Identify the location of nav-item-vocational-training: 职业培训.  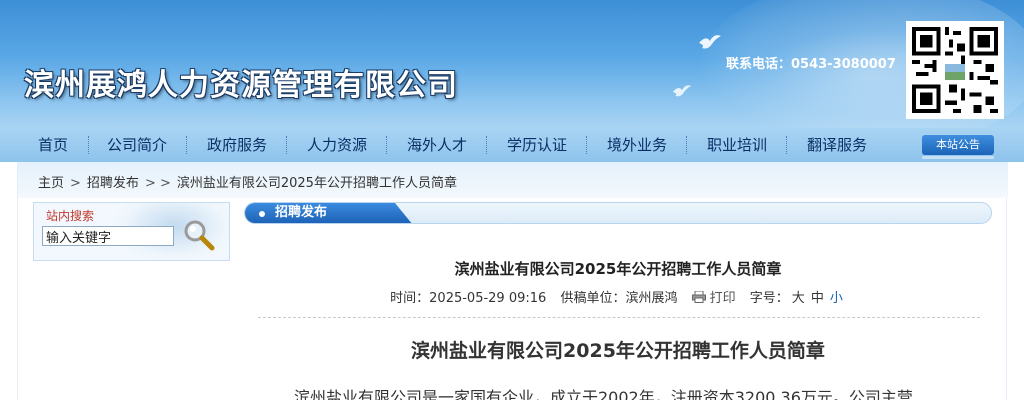
(737, 145).